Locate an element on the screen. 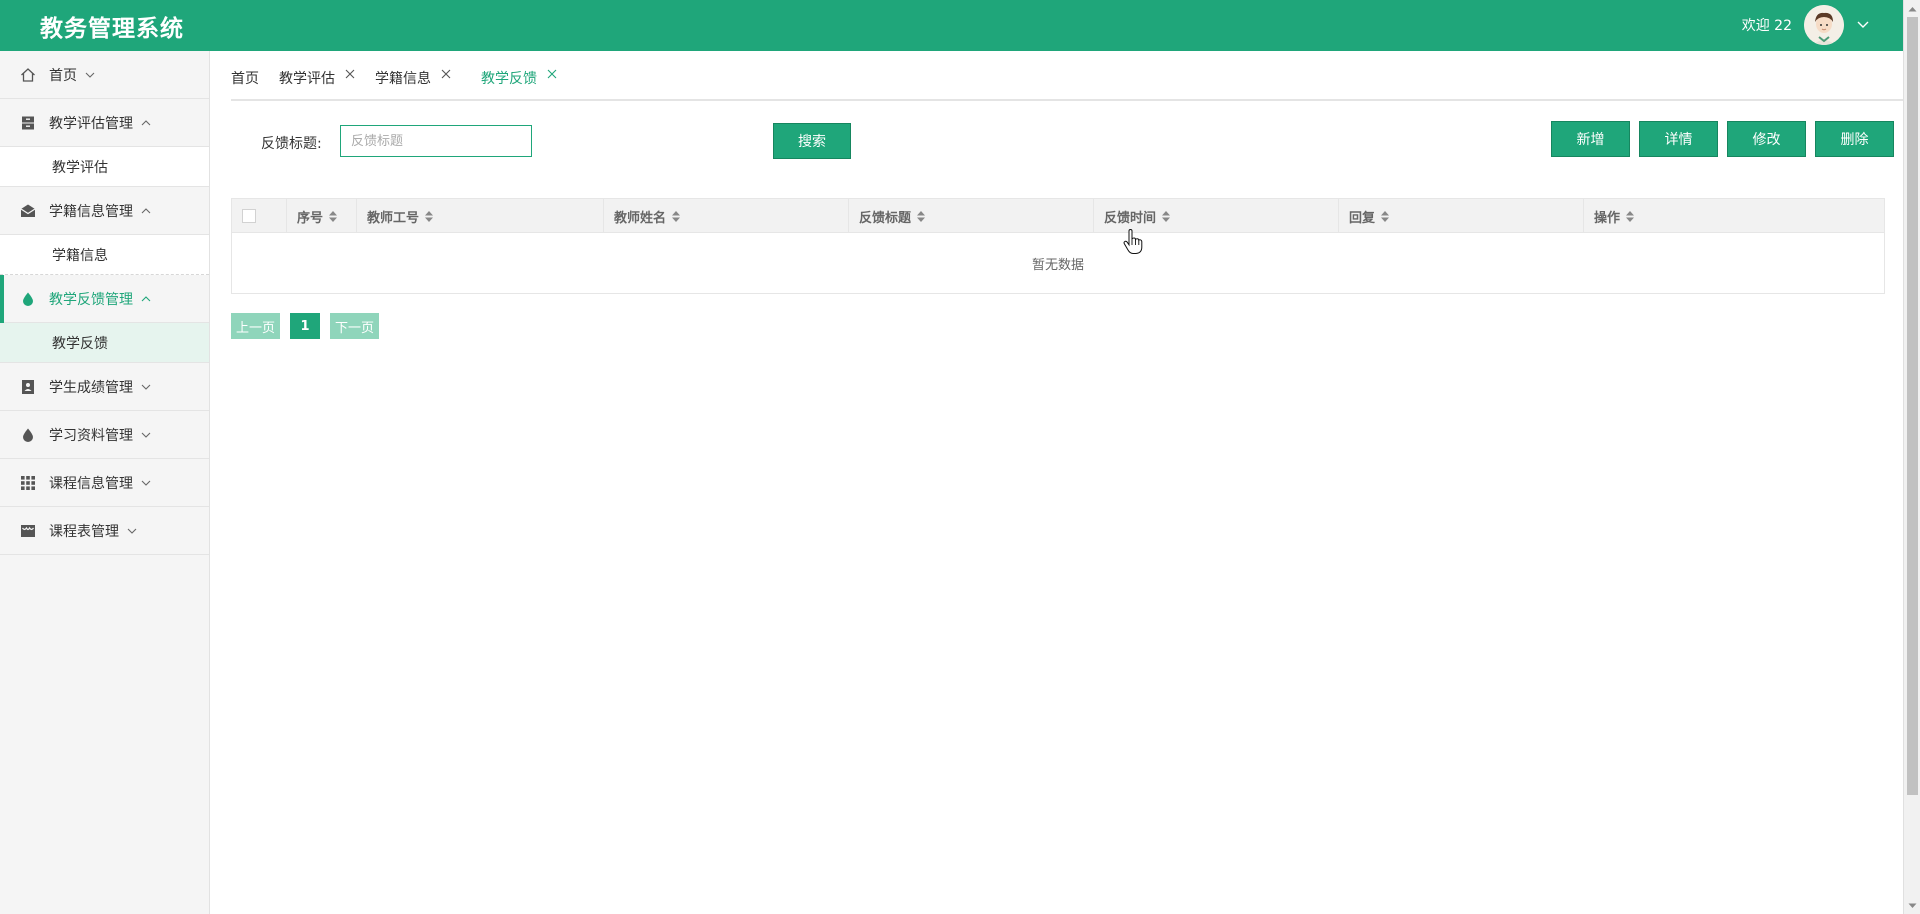 The image size is (1920, 914). sidebar-item-teaching-eval: 教学评估管理 is located at coordinates (104, 123).